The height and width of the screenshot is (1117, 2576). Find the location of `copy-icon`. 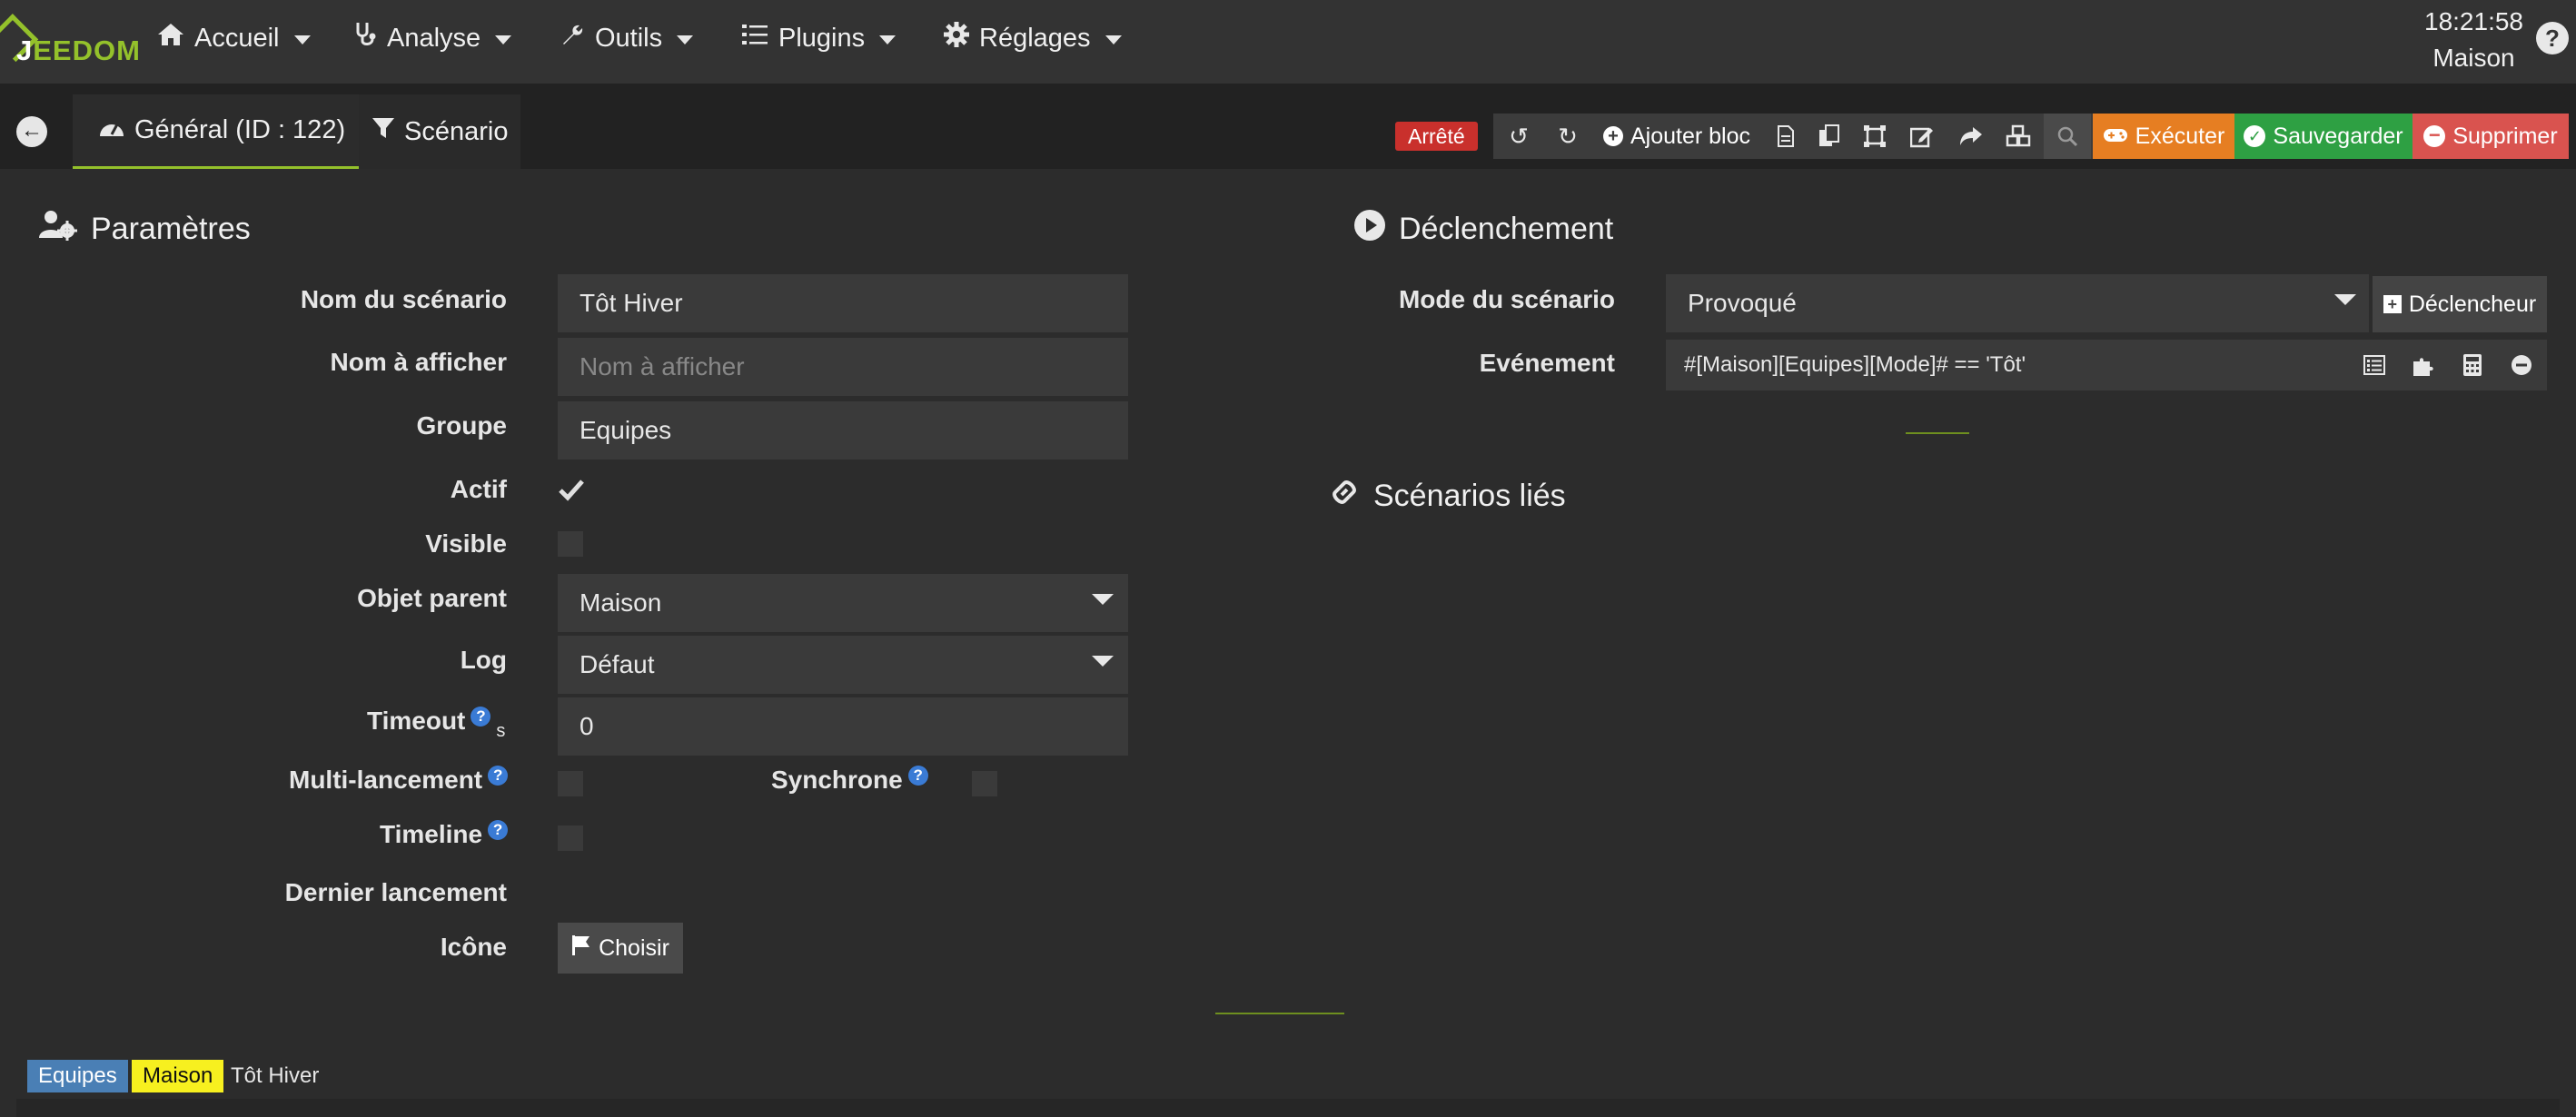

copy-icon is located at coordinates (1829, 136).